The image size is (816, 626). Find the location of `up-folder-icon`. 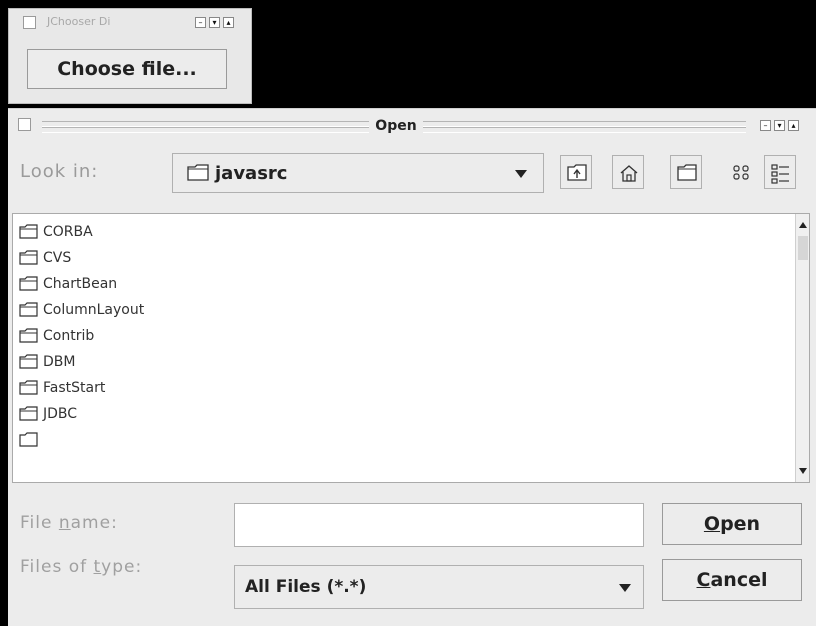

up-folder-icon is located at coordinates (577, 172).